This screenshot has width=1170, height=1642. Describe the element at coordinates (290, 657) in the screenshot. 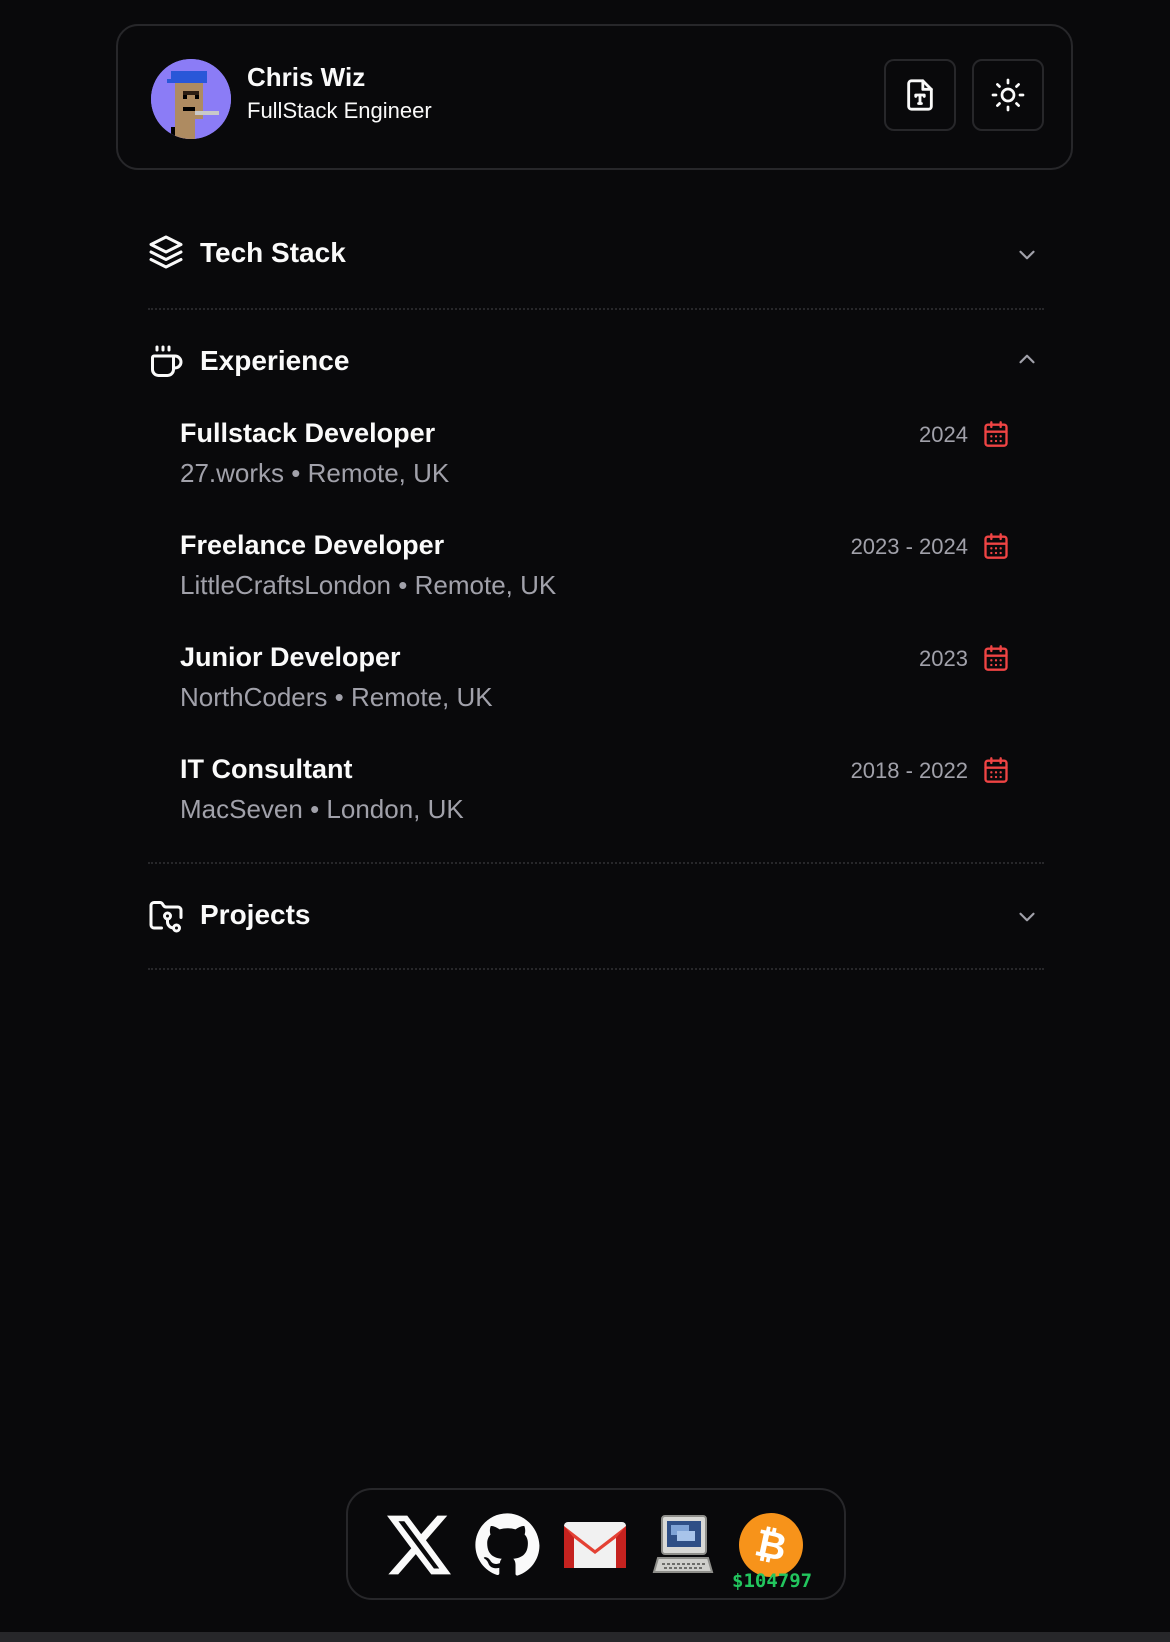

I see `job-title: Junior Developer` at that location.